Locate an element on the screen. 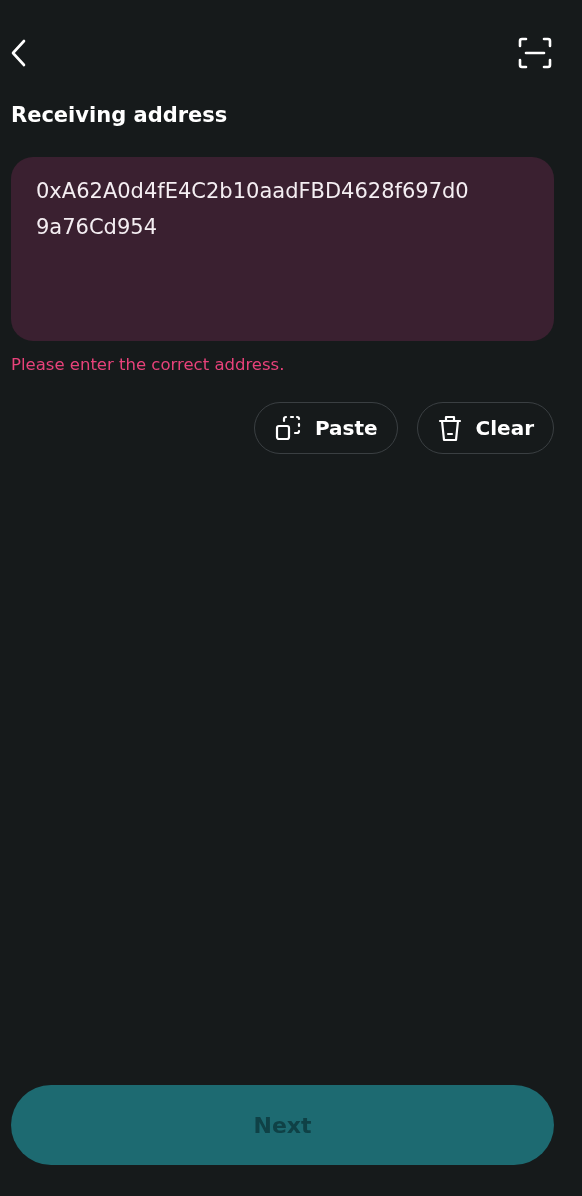 This screenshot has width=582, height=1196. address-field: 0xA62A0d4fE4C2b10aadFBD4628f697d09a76Cd954 is located at coordinates (282, 249).